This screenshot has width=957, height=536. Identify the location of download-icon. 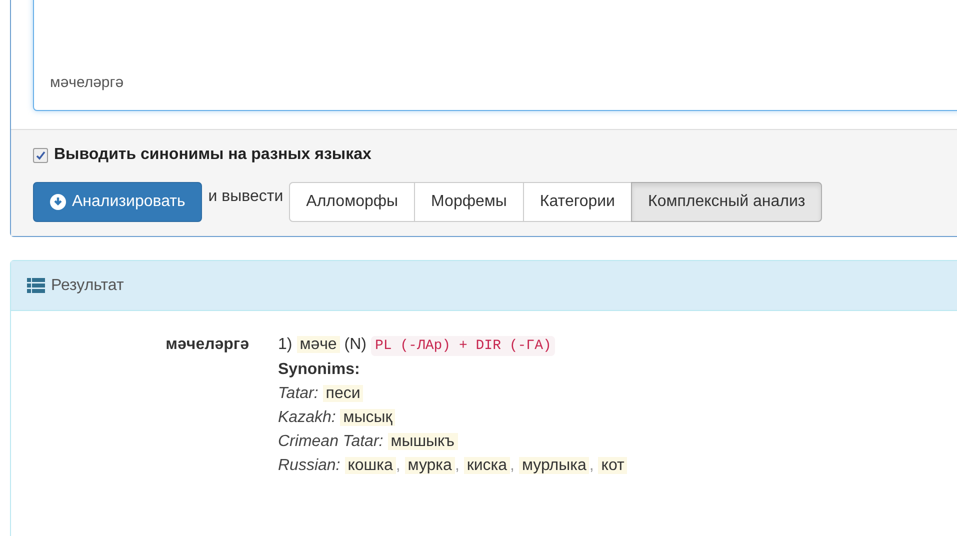
(58, 202).